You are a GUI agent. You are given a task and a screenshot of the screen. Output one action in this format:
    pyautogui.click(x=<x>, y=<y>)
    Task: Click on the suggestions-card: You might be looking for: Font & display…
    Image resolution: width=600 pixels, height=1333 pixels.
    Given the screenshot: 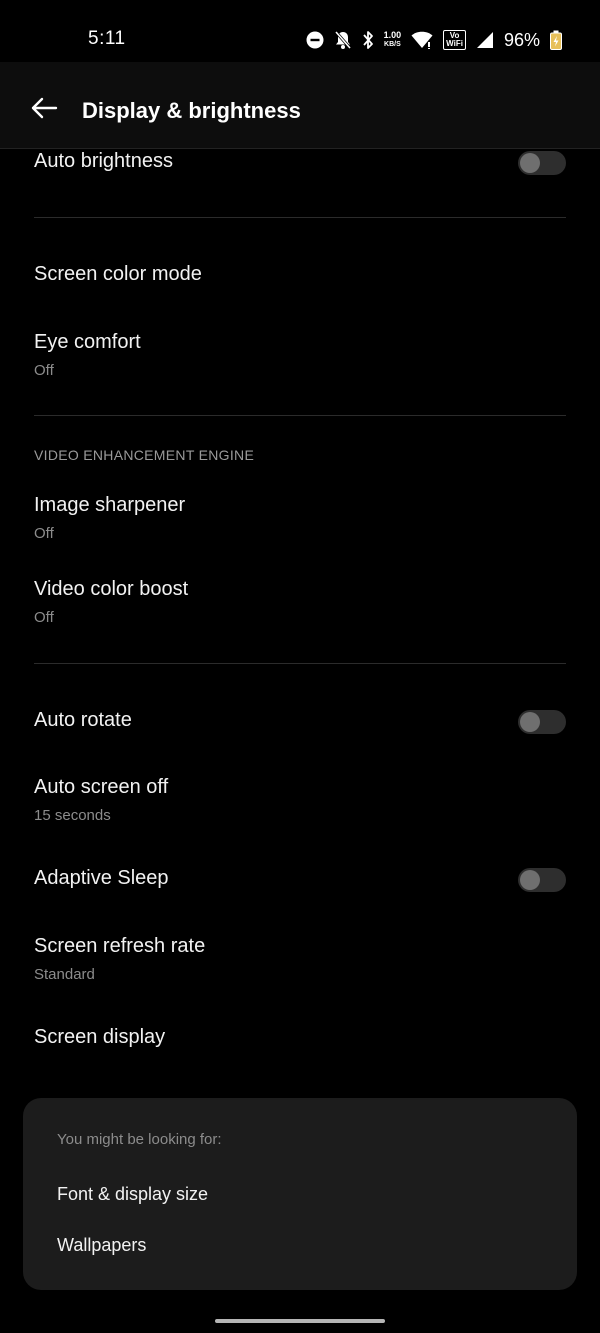 What is the action you would take?
    pyautogui.click(x=300, y=1194)
    